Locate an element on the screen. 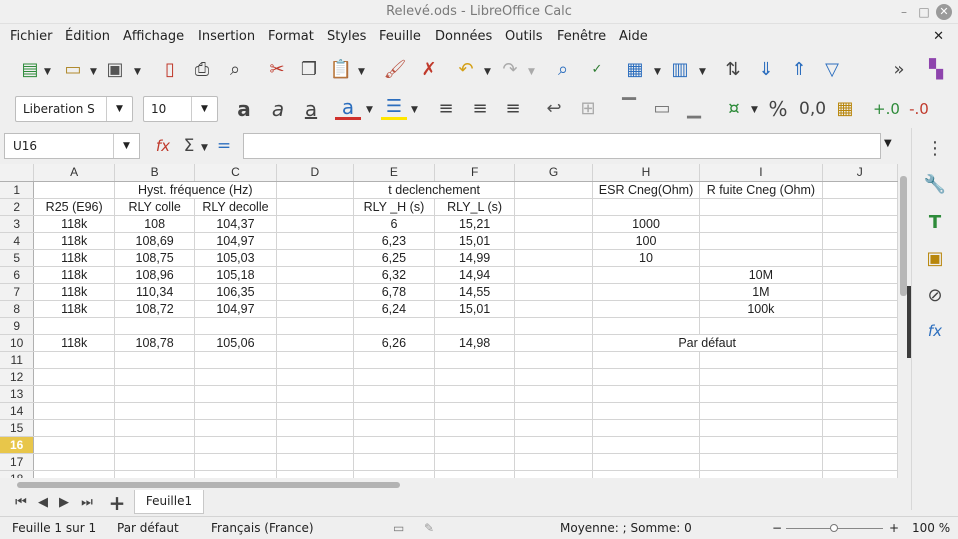 The width and height of the screenshot is (958, 539). column-header-c: C is located at coordinates (235, 173).